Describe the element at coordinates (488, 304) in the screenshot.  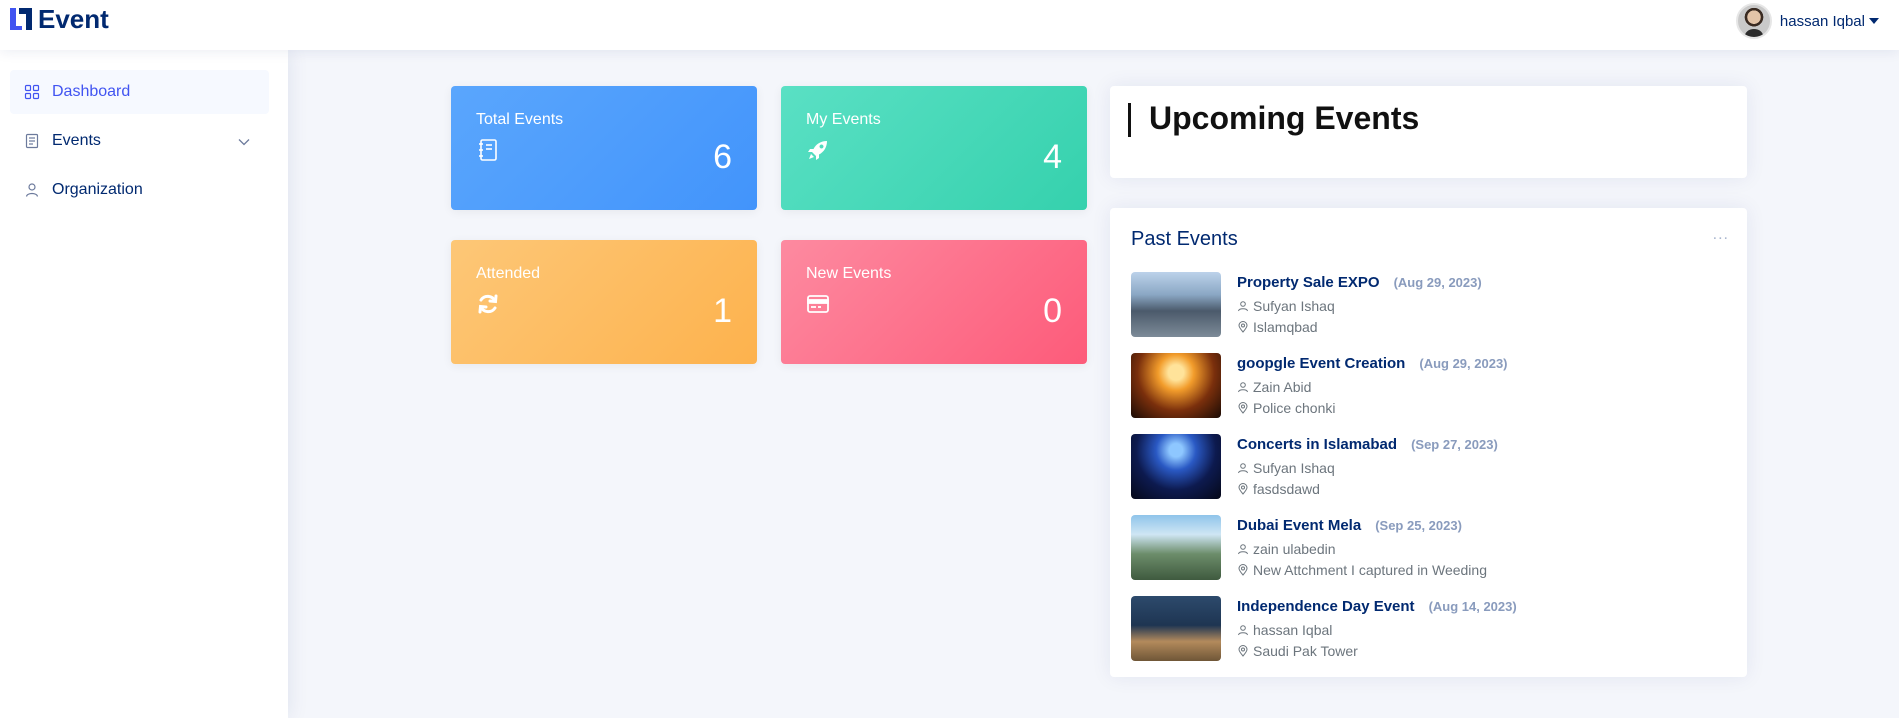
I see `refresh-icon` at that location.